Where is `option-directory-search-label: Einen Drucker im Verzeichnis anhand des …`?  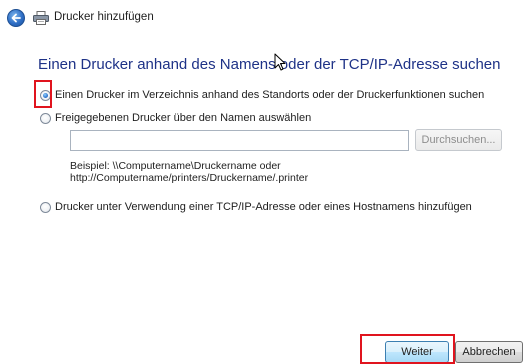 option-directory-search-label: Einen Drucker im Verzeichnis anhand des … is located at coordinates (270, 95).